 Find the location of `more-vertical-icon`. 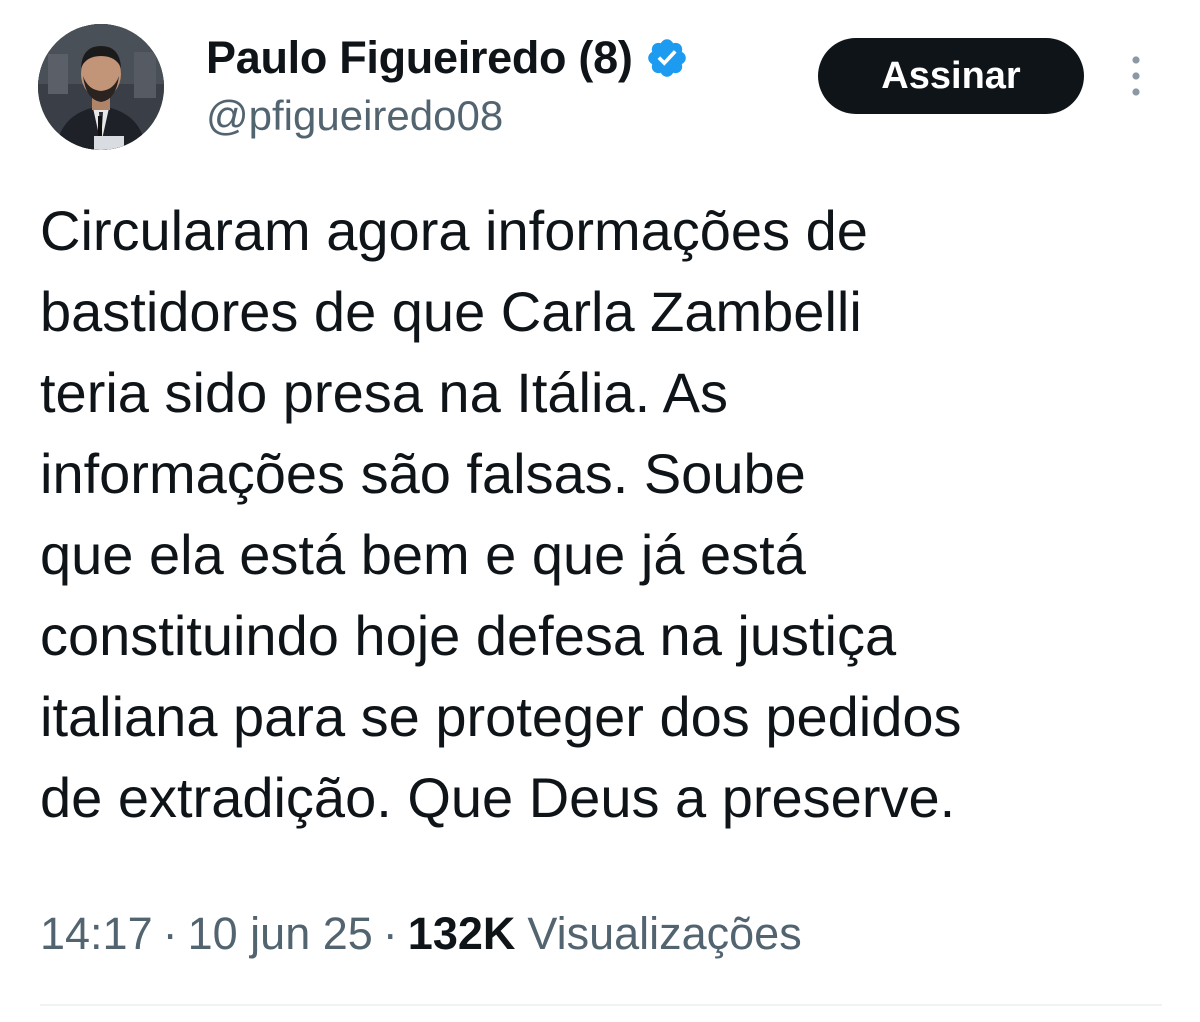

more-vertical-icon is located at coordinates (1136, 76).